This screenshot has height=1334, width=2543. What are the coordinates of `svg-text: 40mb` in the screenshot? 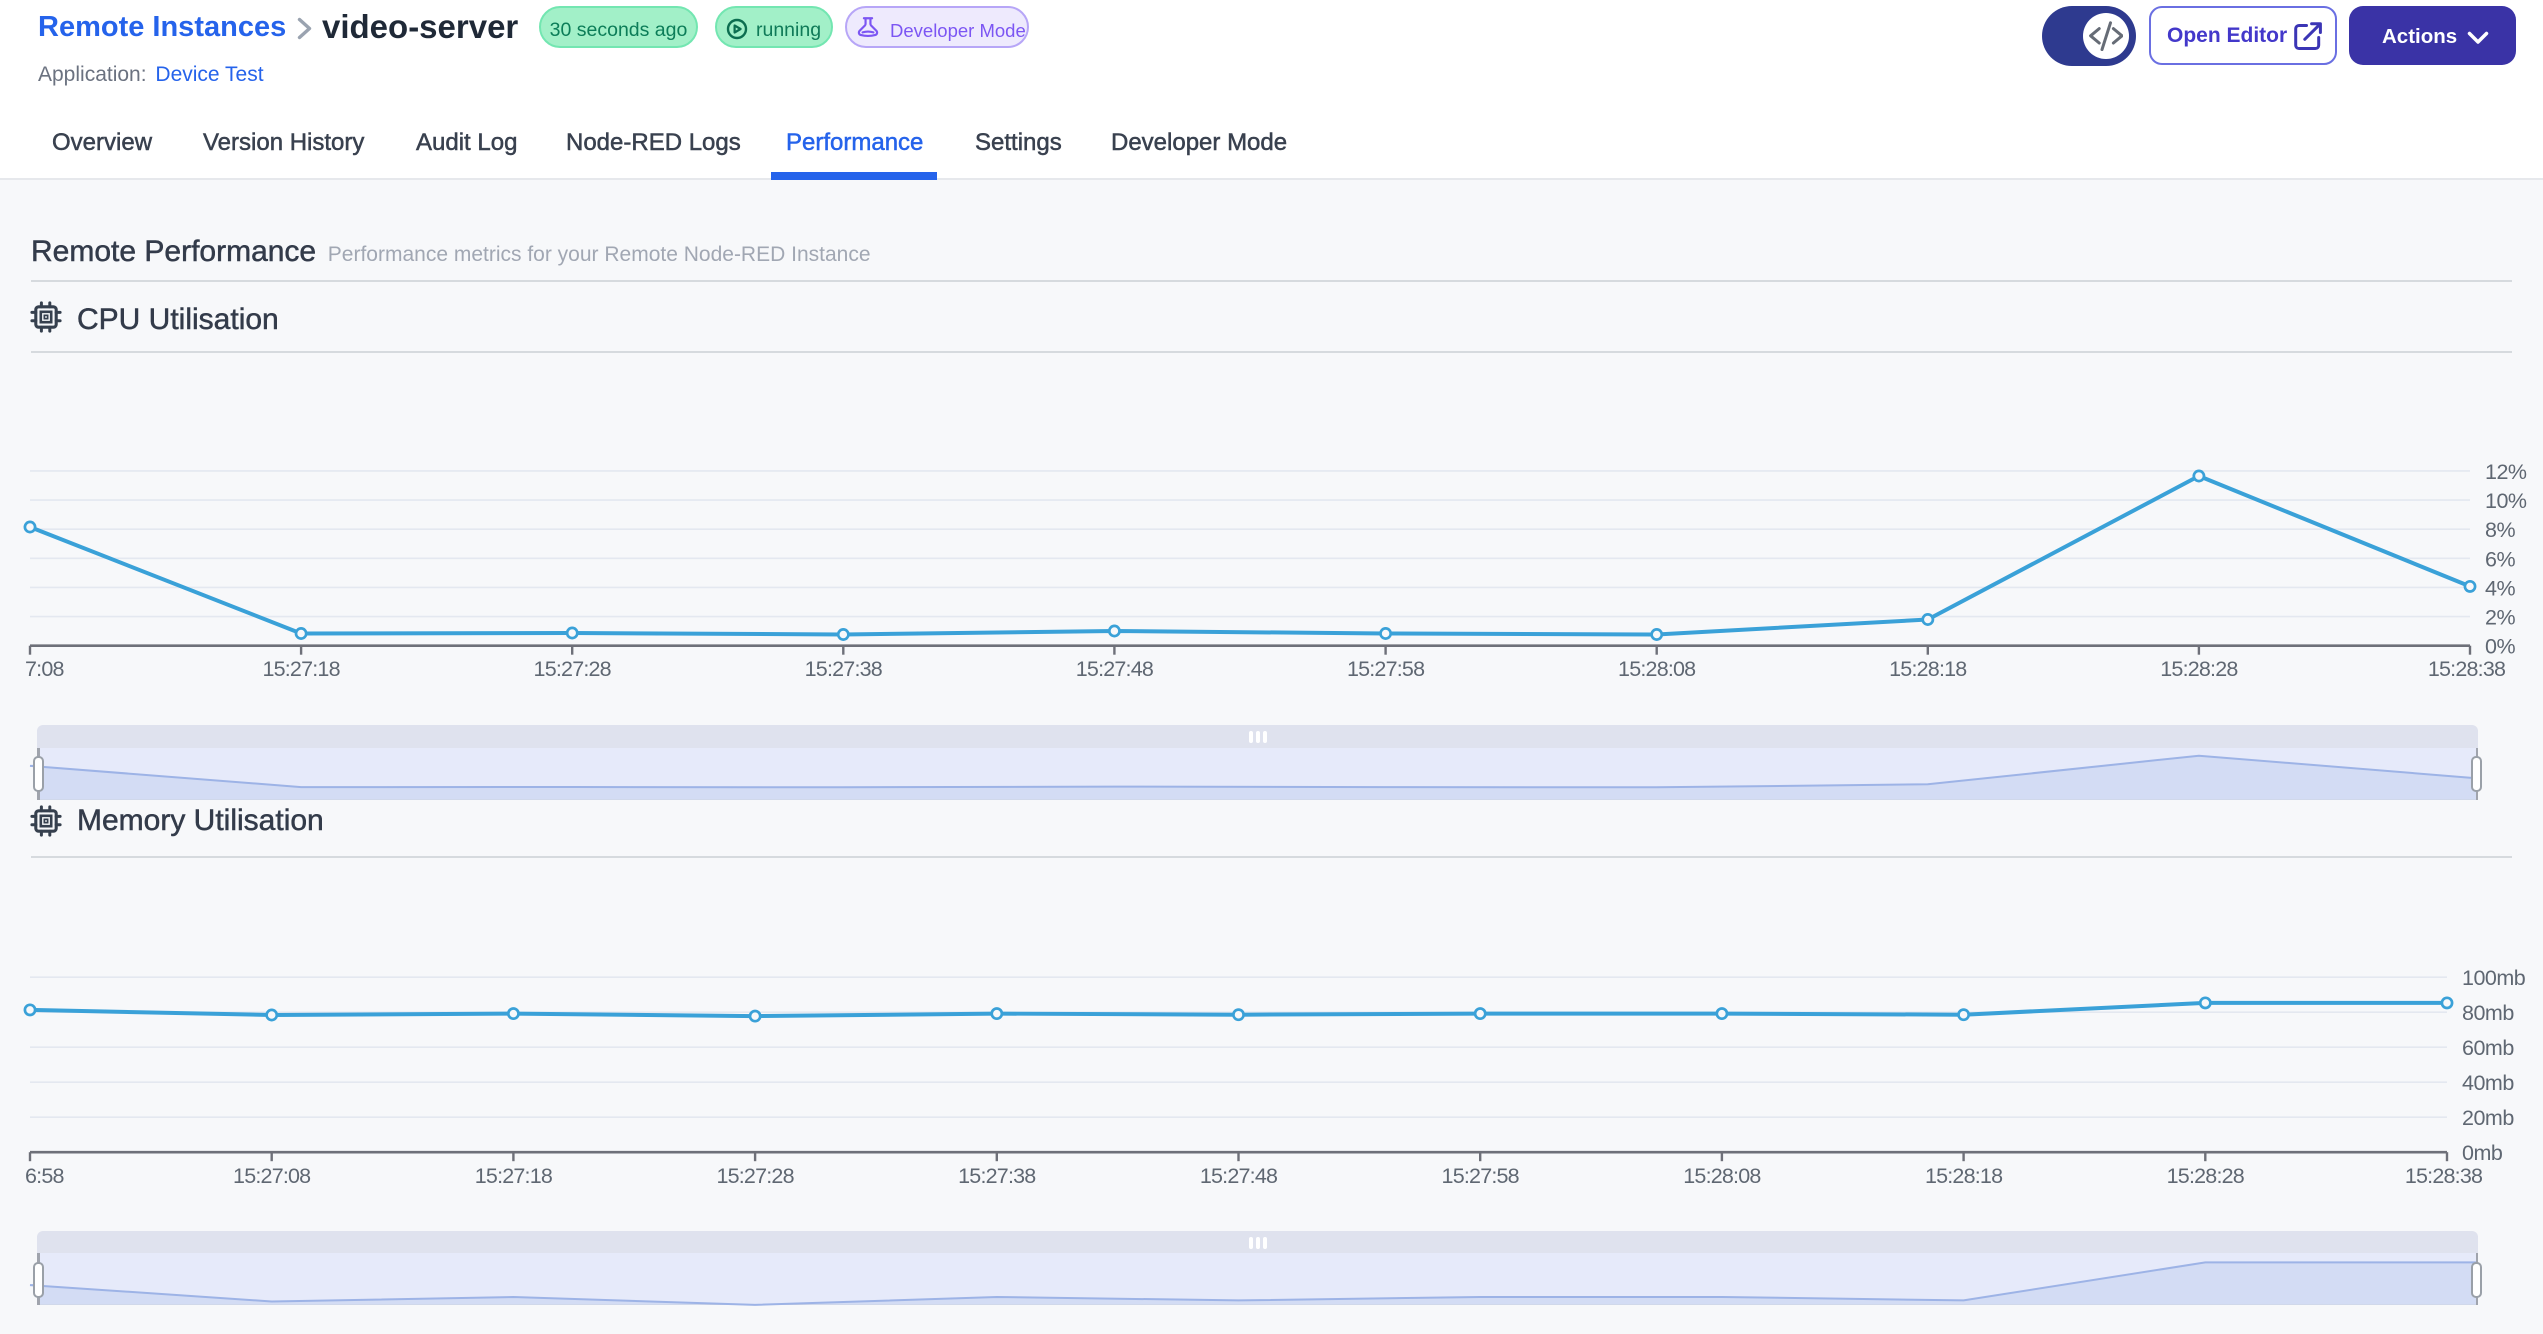 It's located at (2488, 1083).